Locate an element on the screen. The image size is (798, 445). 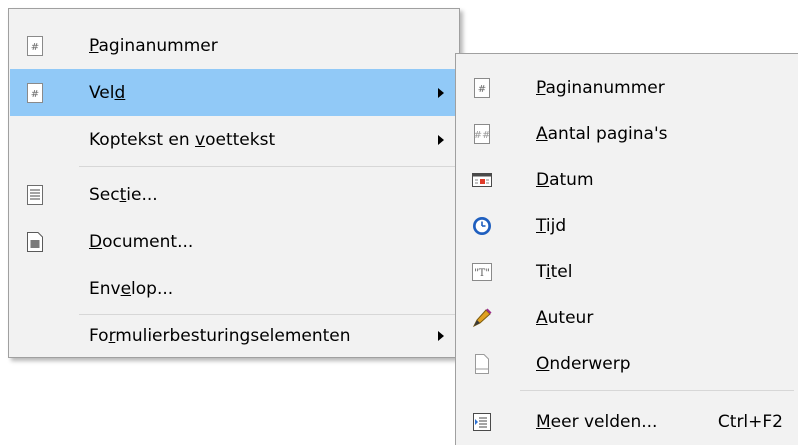
submenu-item-page-count: ## Aantal pagina's is located at coordinates (627, 133).